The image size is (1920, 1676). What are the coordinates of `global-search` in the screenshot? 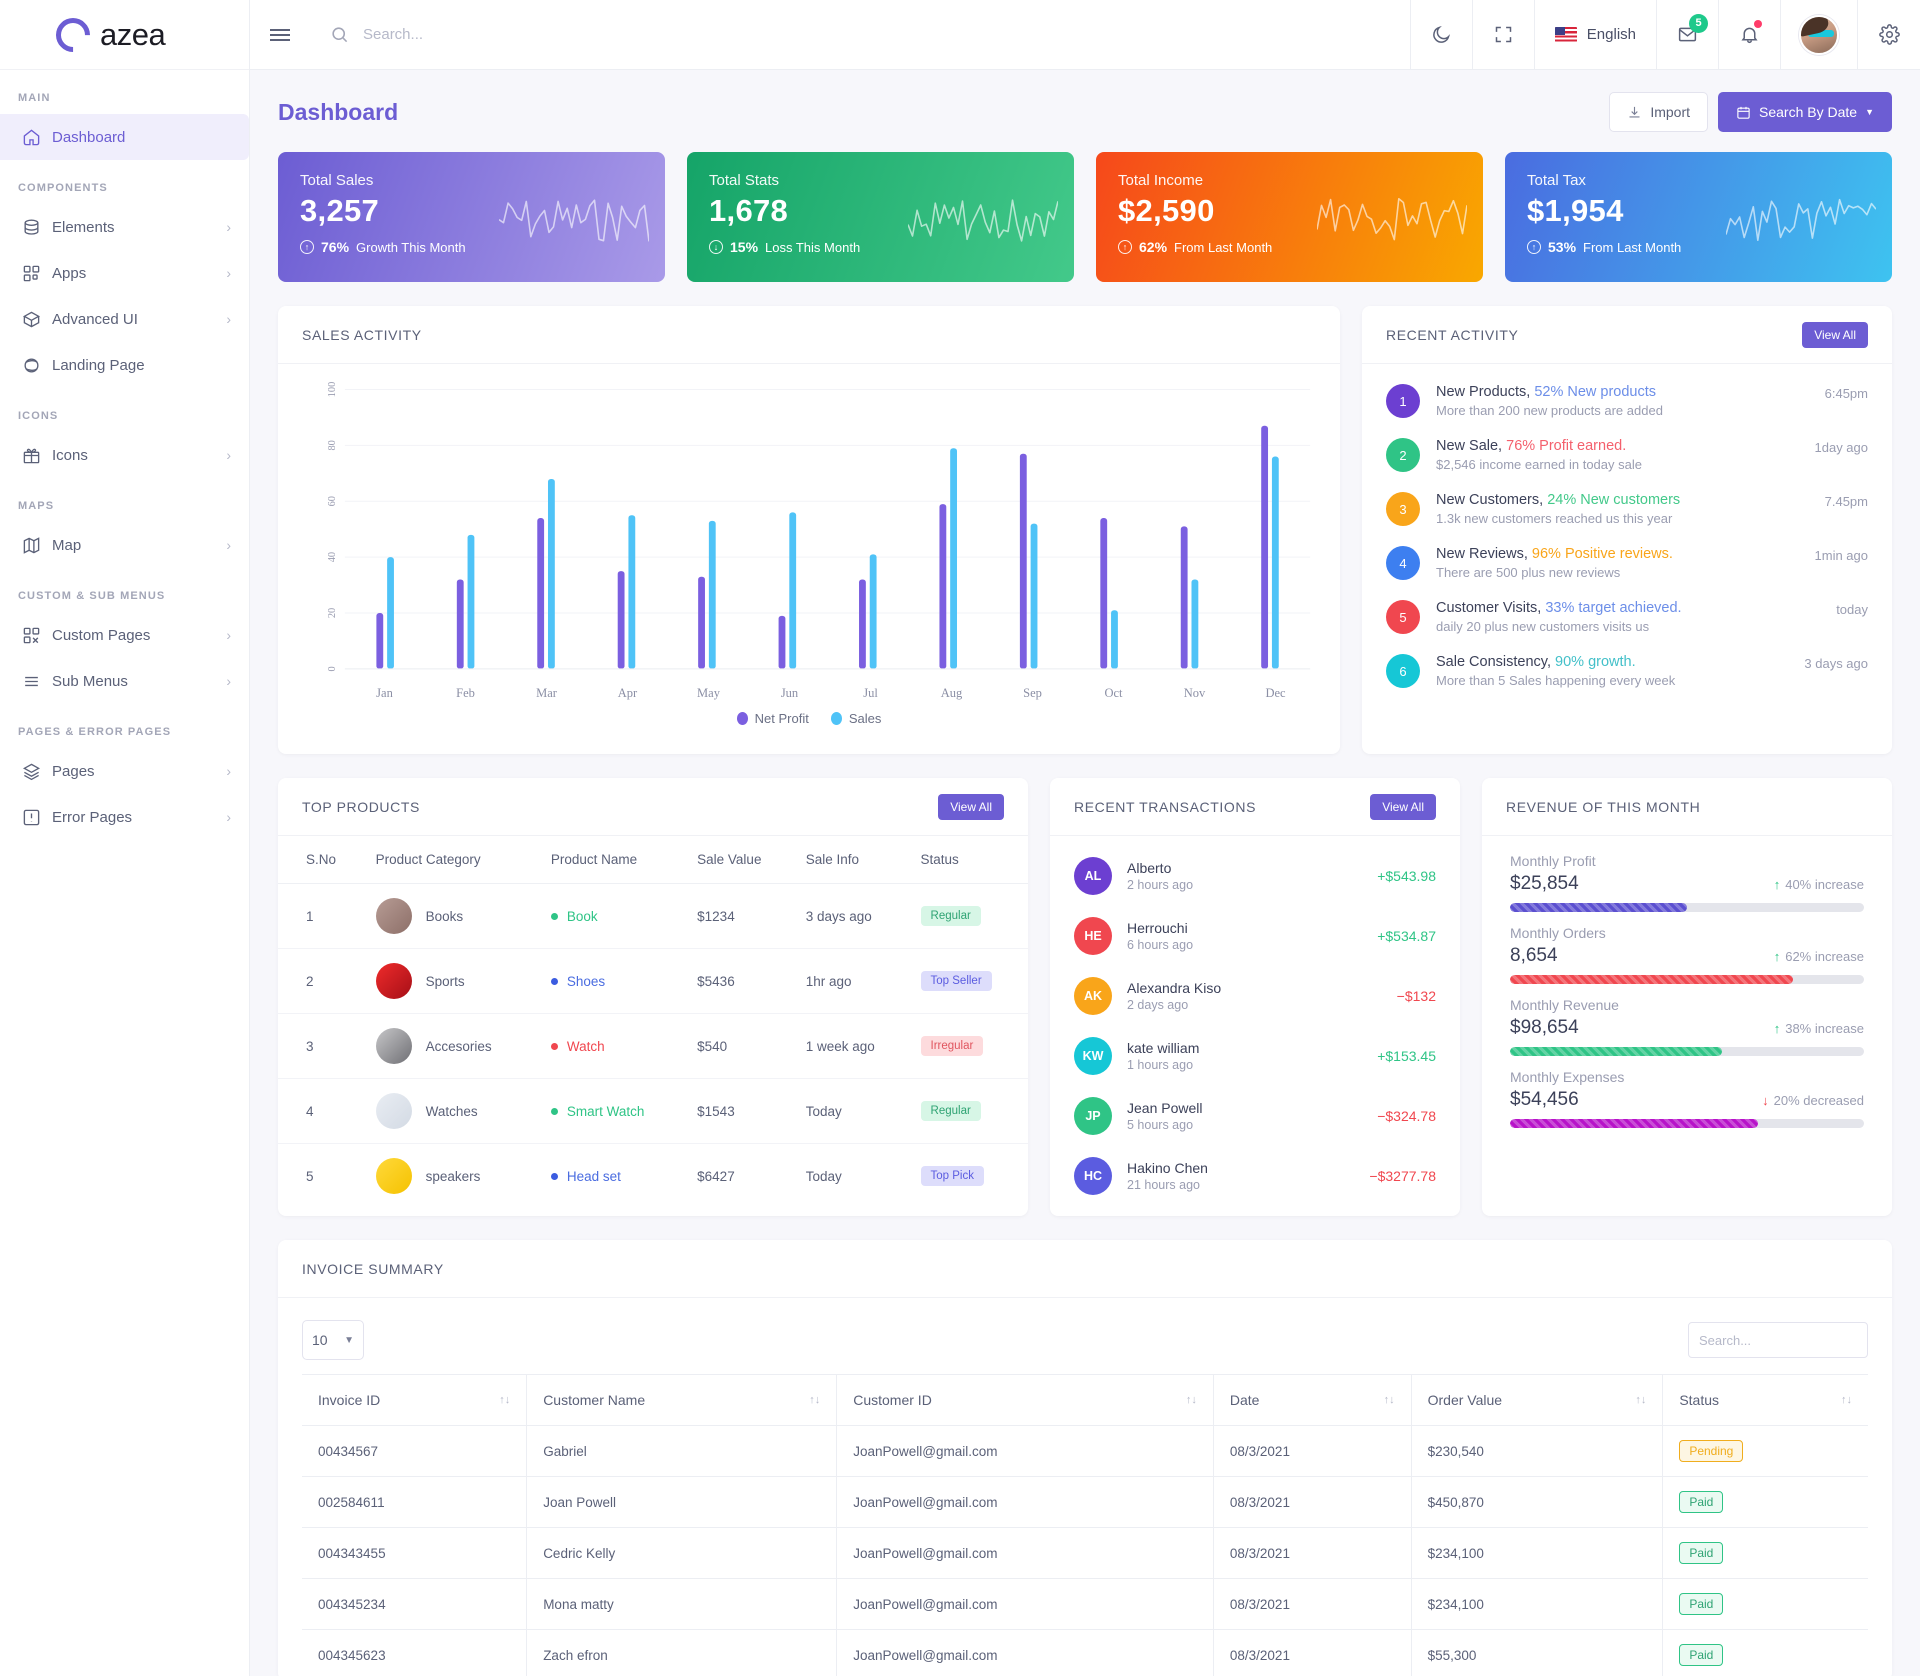 It's located at (860, 35).